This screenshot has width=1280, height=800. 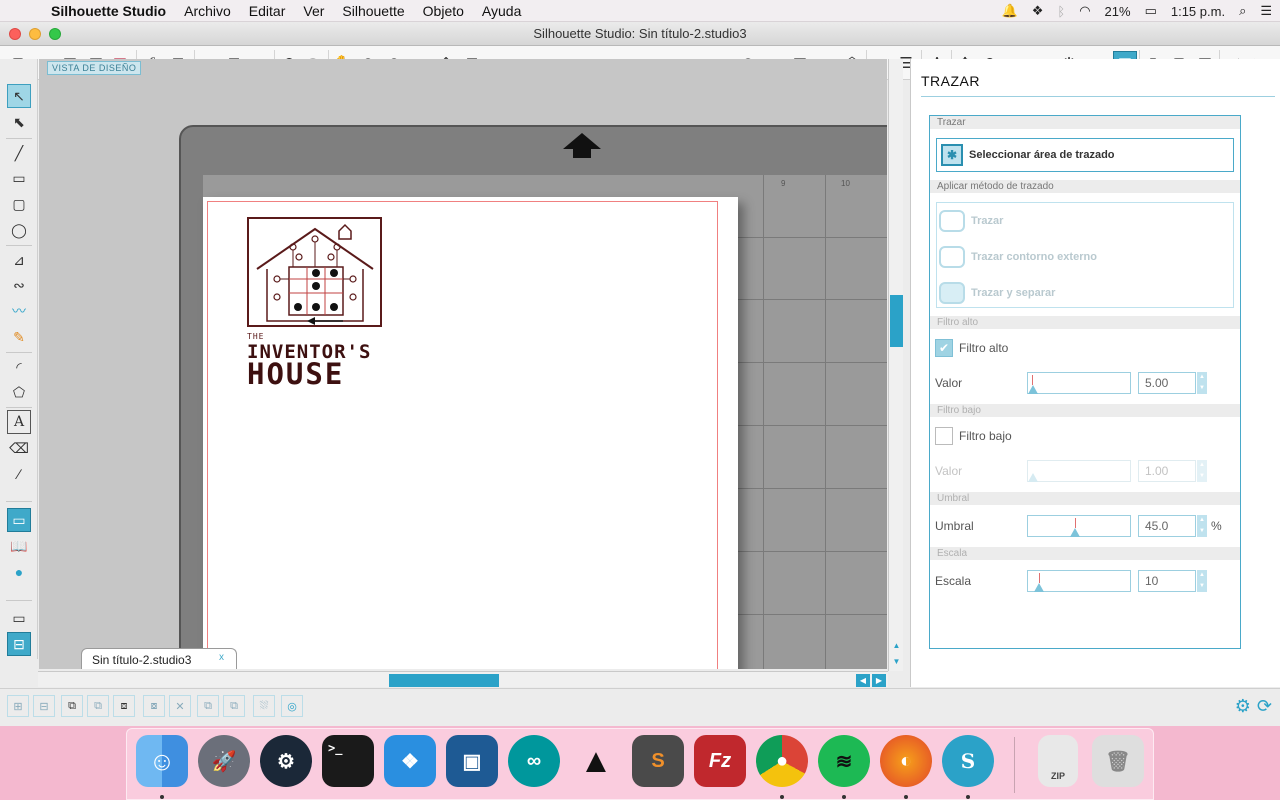 I want to click on smooth-freehand-icon: ✎, so click(x=19, y=337).